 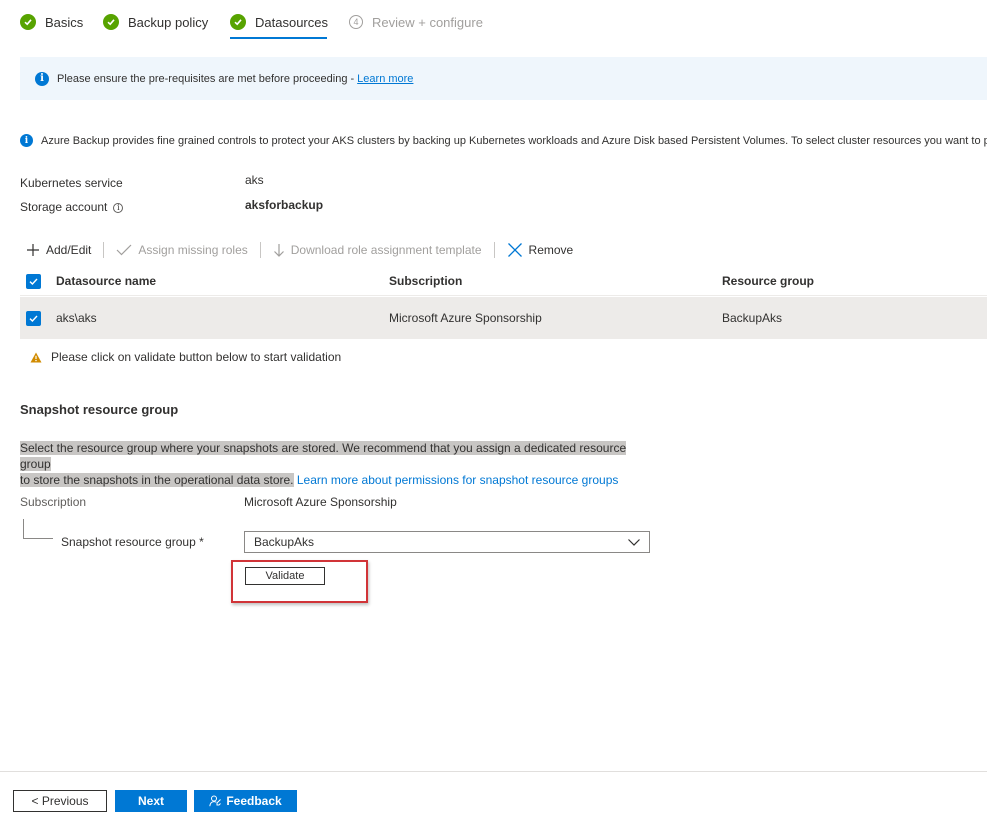 I want to click on download-template-label: Download role assignment template, so click(x=386, y=250).